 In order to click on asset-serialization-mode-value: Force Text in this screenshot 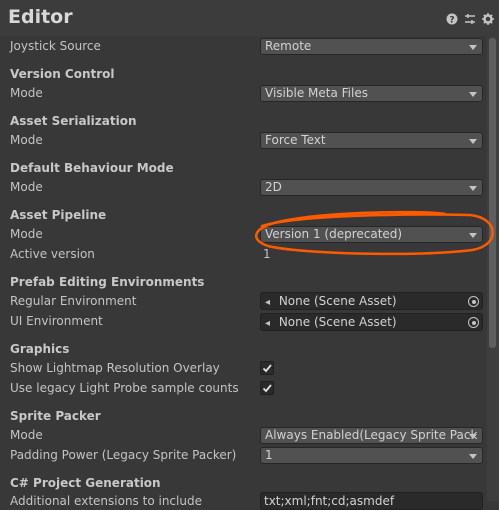, I will do `click(295, 140)`.